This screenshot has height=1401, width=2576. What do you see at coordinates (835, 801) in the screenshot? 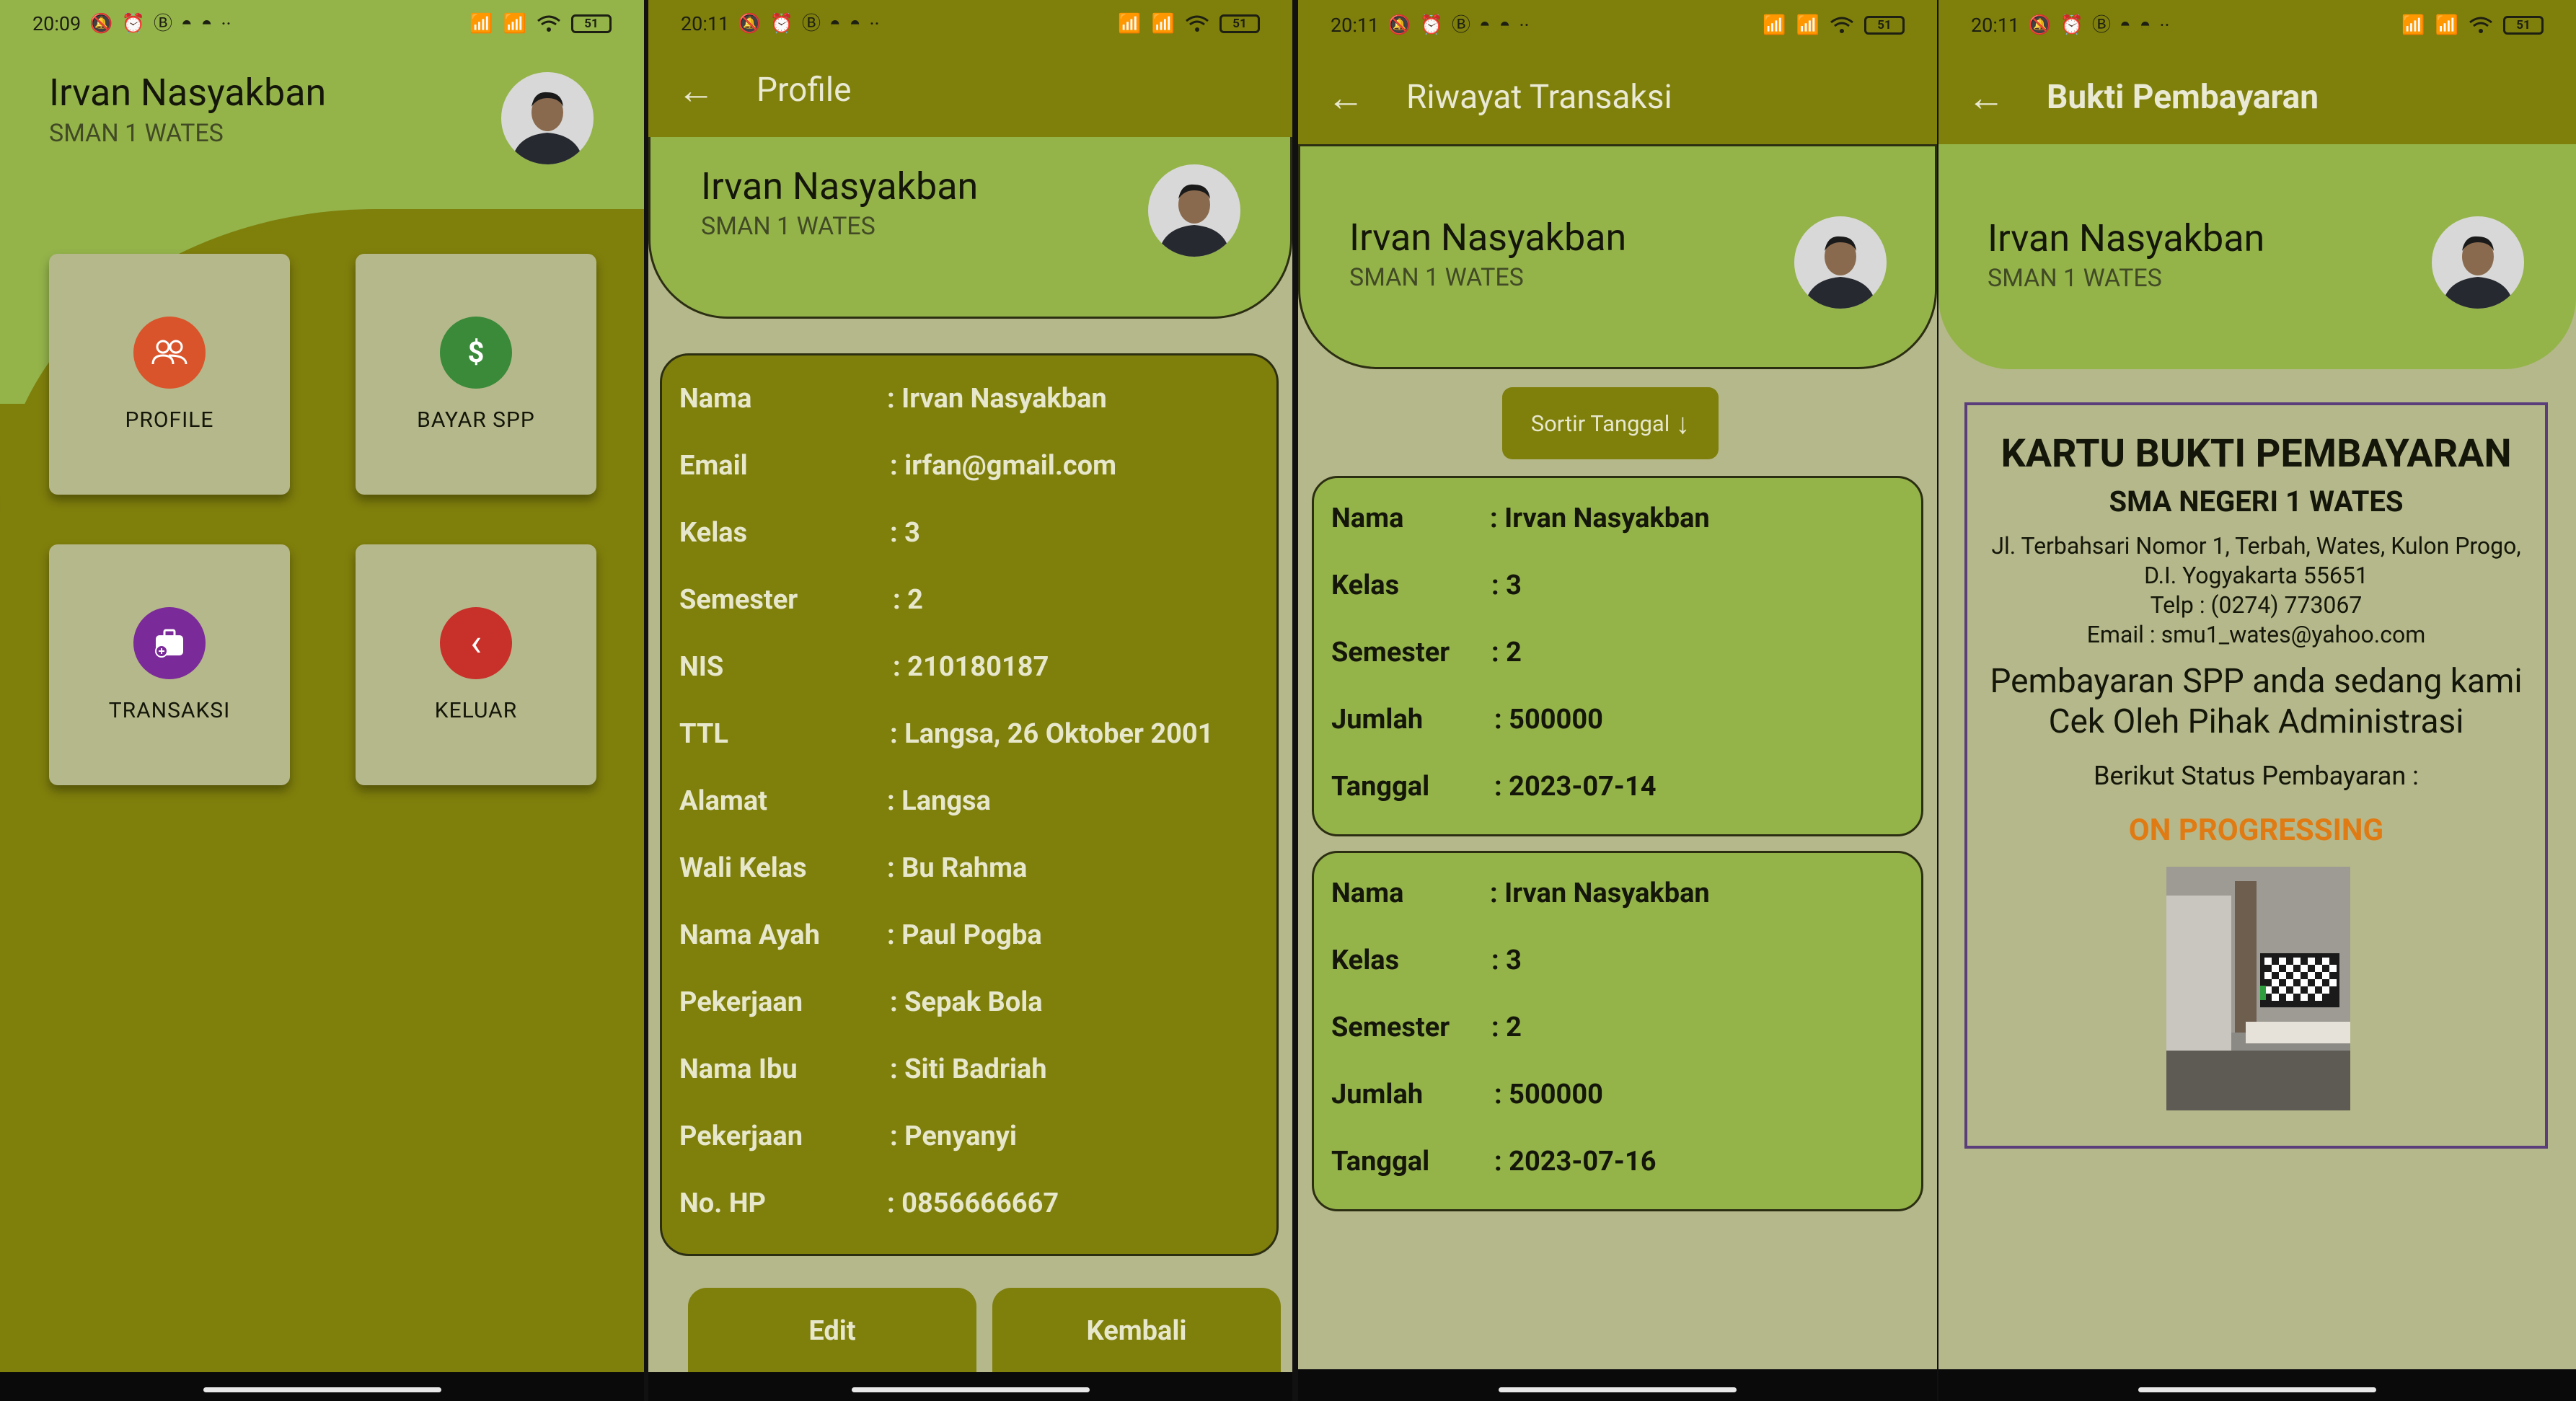
I see `field-alamat: Alamat: Langsa` at bounding box center [835, 801].